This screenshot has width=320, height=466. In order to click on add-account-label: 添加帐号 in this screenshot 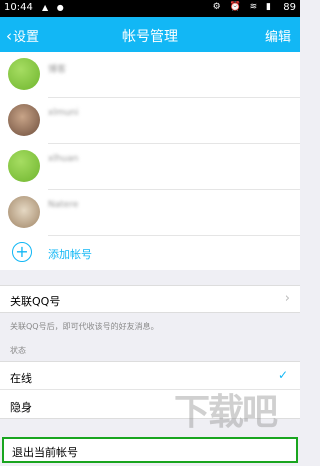, I will do `click(70, 254)`.